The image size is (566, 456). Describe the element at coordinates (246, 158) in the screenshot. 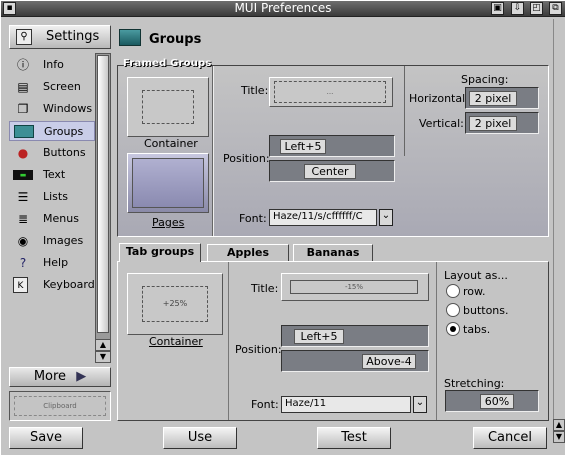

I see `position-label: Position:` at that location.